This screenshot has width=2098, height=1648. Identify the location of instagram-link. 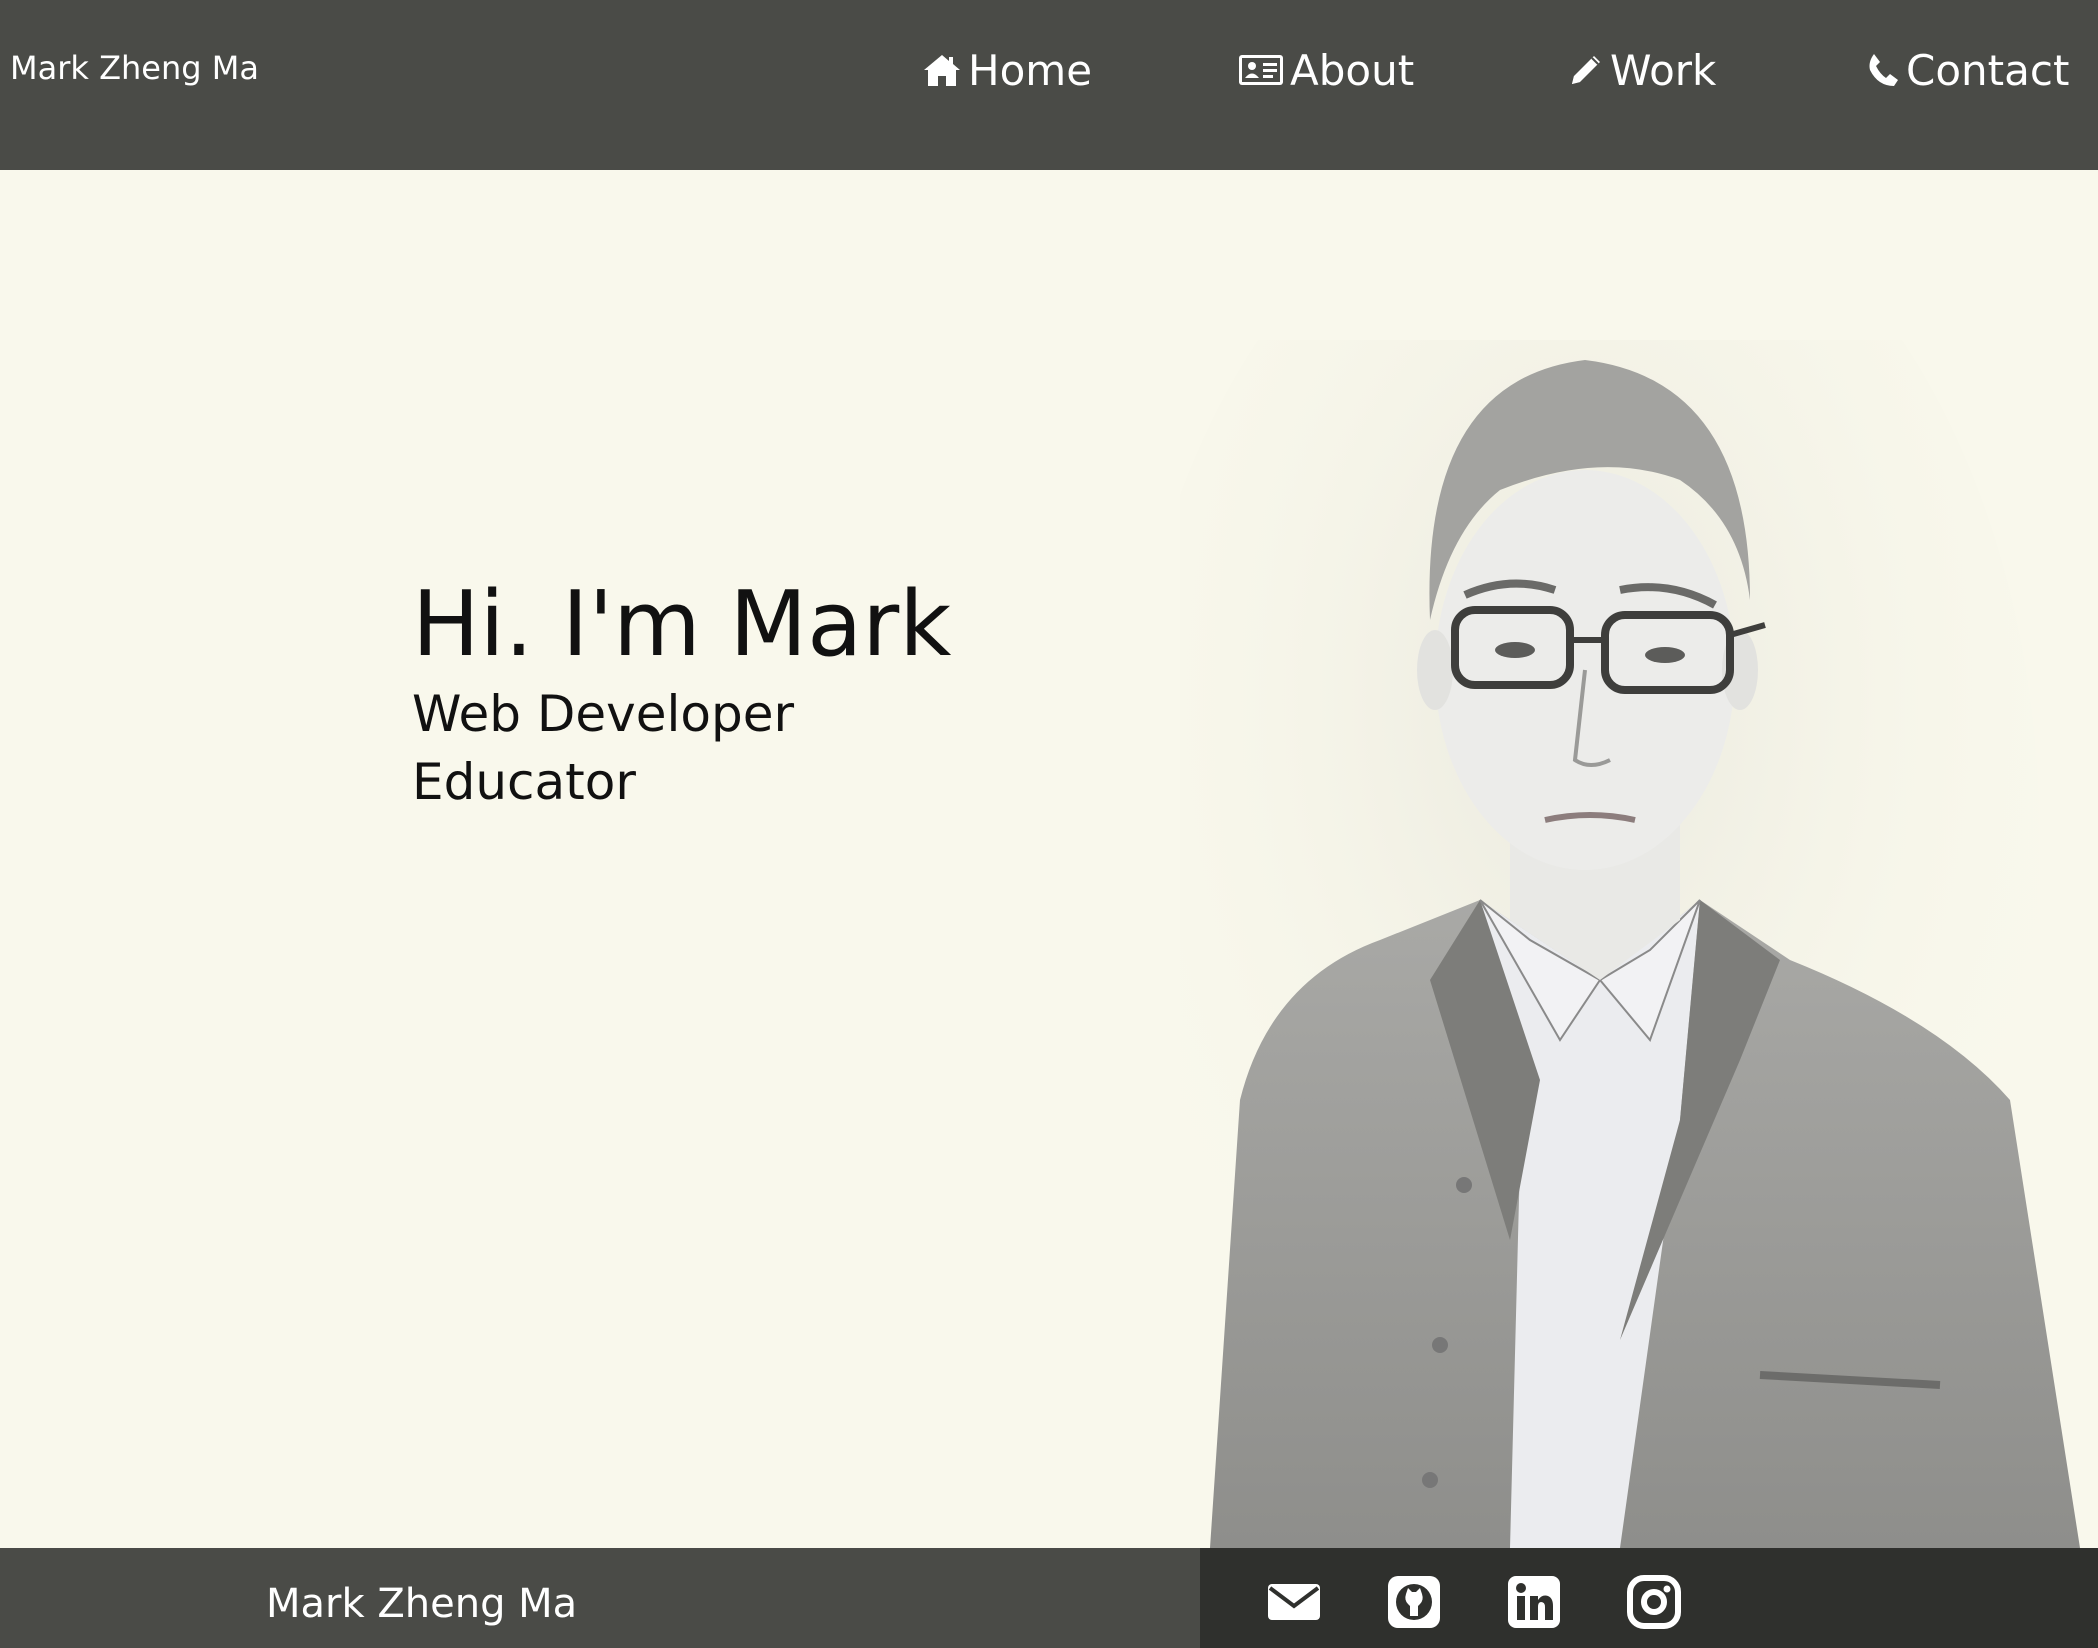
(1654, 1602).